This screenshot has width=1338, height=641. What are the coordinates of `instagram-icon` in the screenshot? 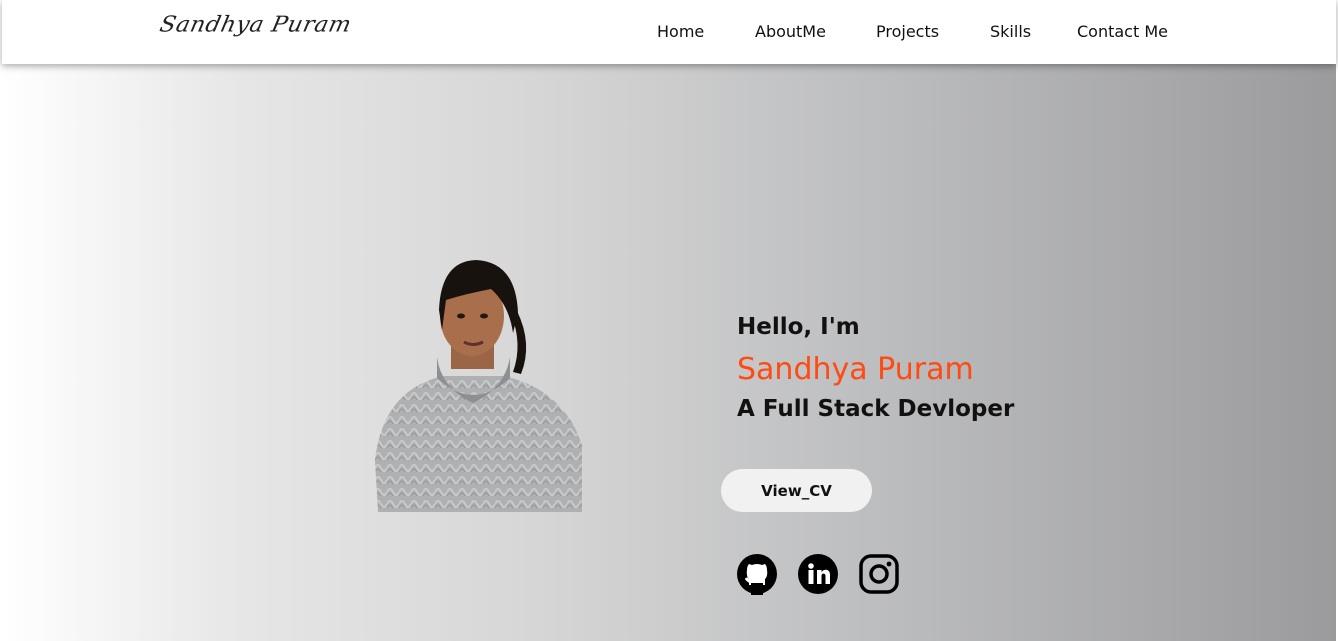 It's located at (879, 574).